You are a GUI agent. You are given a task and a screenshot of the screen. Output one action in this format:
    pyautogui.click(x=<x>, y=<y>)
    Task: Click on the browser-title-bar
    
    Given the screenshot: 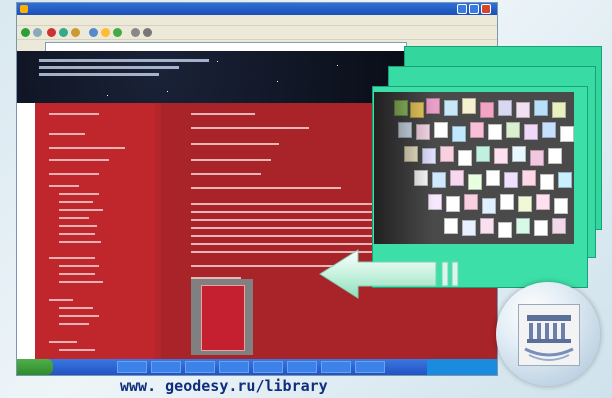 What is the action you would take?
    pyautogui.click(x=257, y=9)
    